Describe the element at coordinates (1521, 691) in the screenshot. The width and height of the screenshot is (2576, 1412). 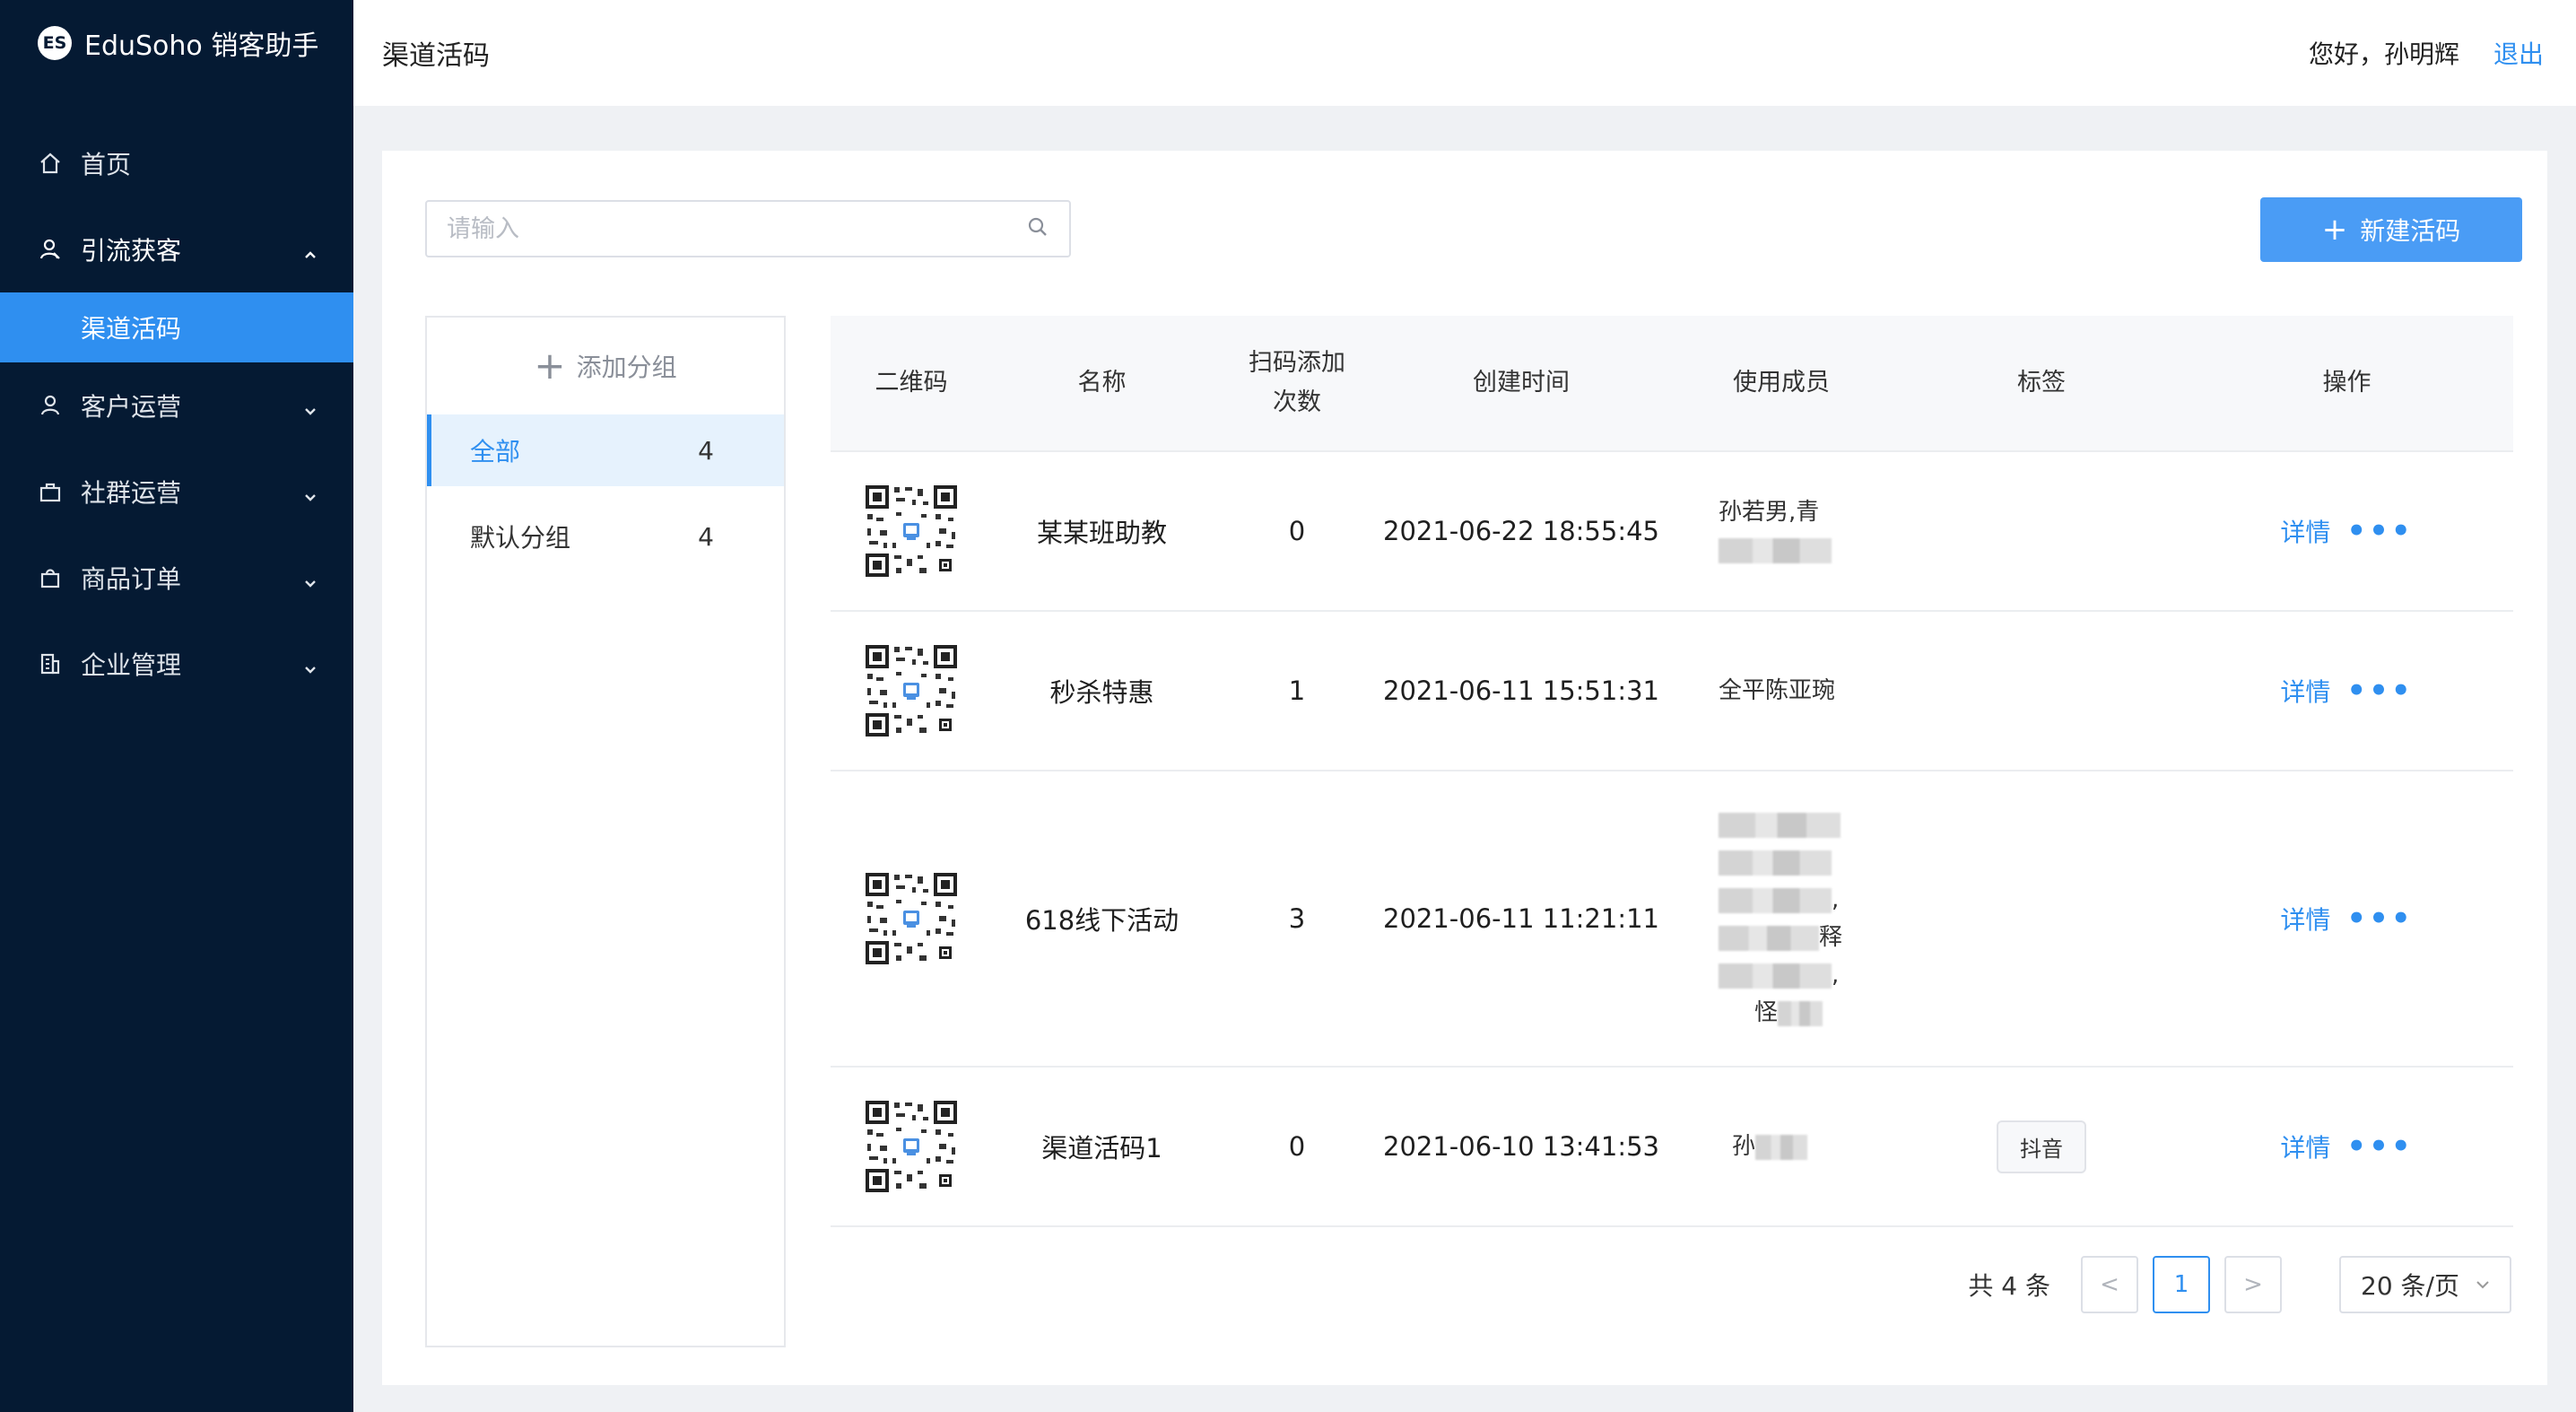
I see `row-created: 2021-06-11 15:51:31` at that location.